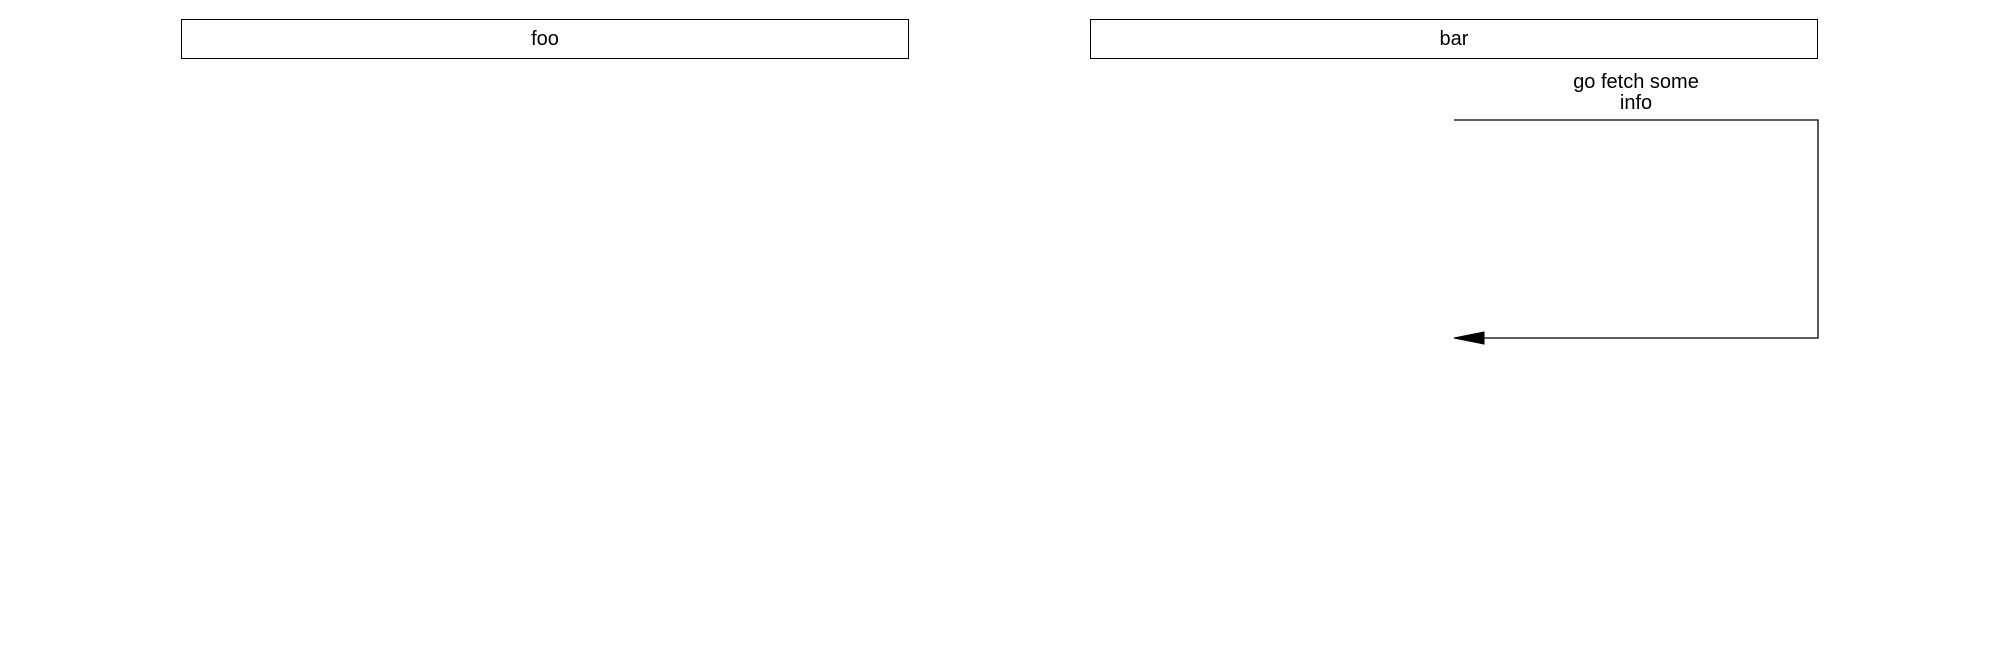 The width and height of the screenshot is (2000, 660). I want to click on sequence-diagram-canvas, so click(1636, 232).